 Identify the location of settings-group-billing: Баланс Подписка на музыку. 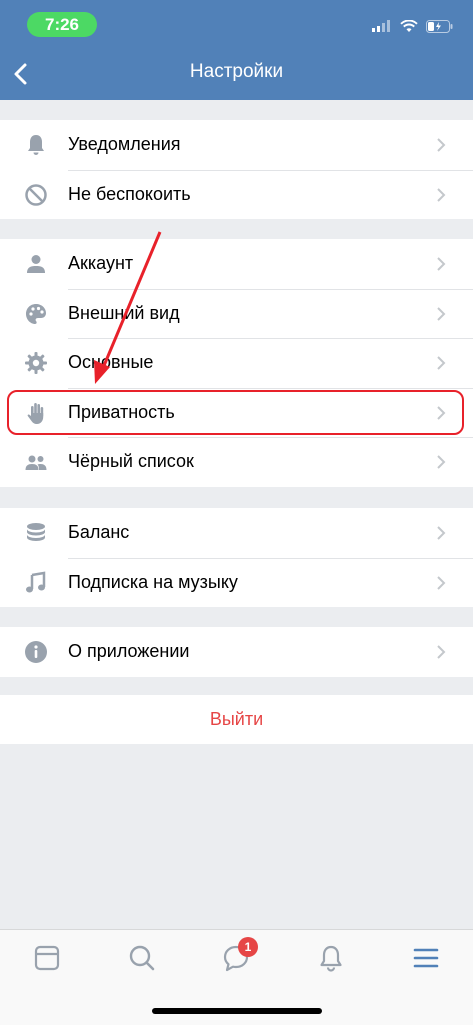
(236, 557).